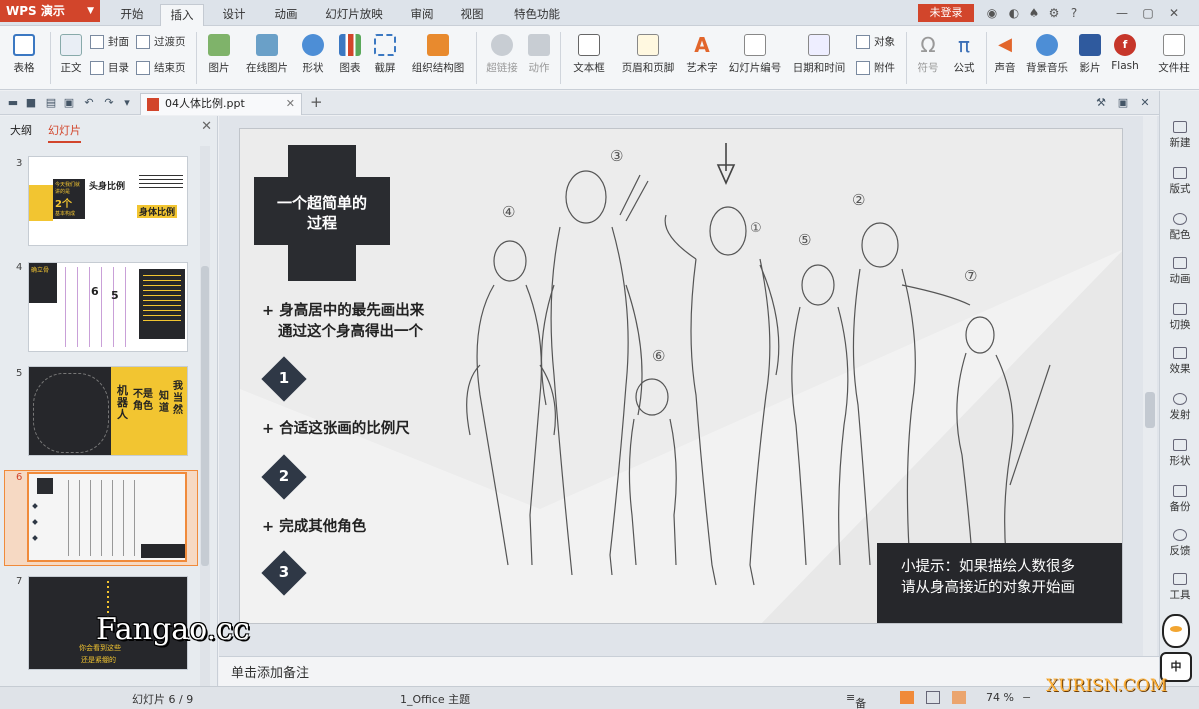  Describe the element at coordinates (219, 68) in the screenshot. I see `picture-label: 图片` at that location.